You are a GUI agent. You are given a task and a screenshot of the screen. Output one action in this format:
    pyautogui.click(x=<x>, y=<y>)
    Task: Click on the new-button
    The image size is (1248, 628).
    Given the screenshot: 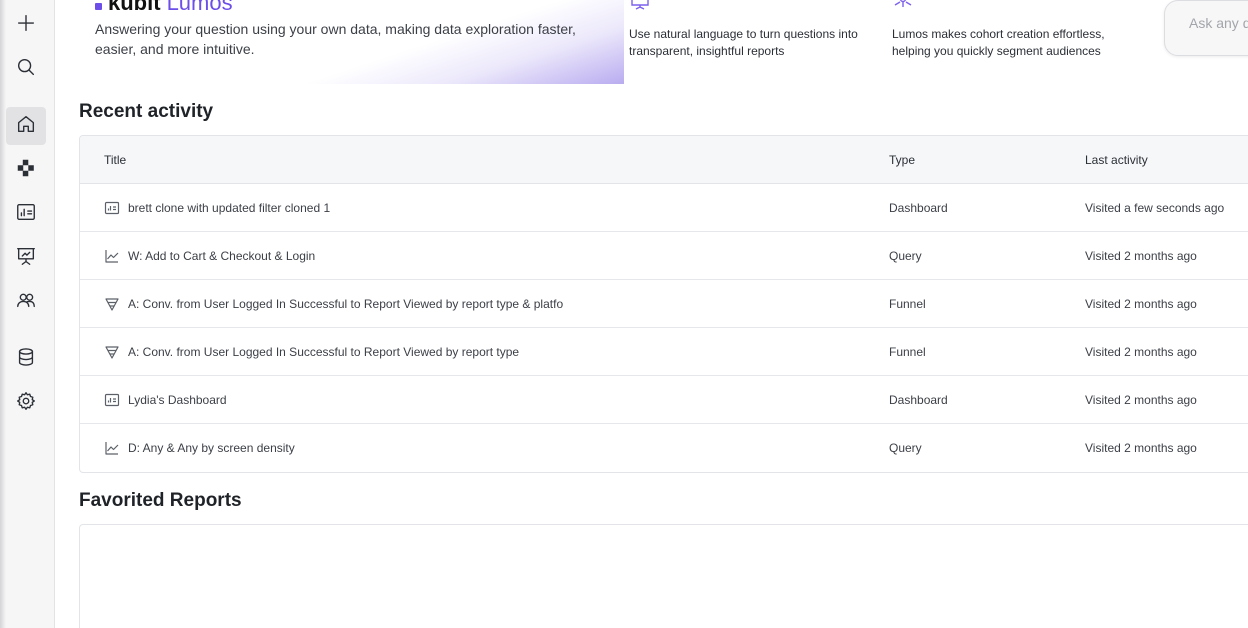 What is the action you would take?
    pyautogui.click(x=26, y=25)
    